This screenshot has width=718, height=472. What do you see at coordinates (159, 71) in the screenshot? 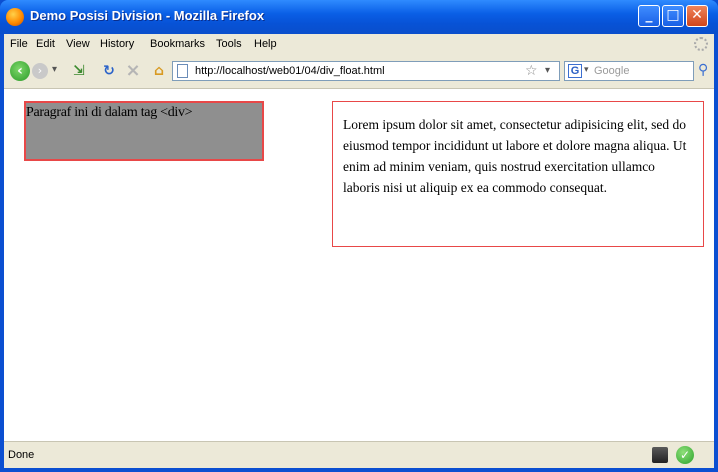
I see `home-button: ⌂` at bounding box center [159, 71].